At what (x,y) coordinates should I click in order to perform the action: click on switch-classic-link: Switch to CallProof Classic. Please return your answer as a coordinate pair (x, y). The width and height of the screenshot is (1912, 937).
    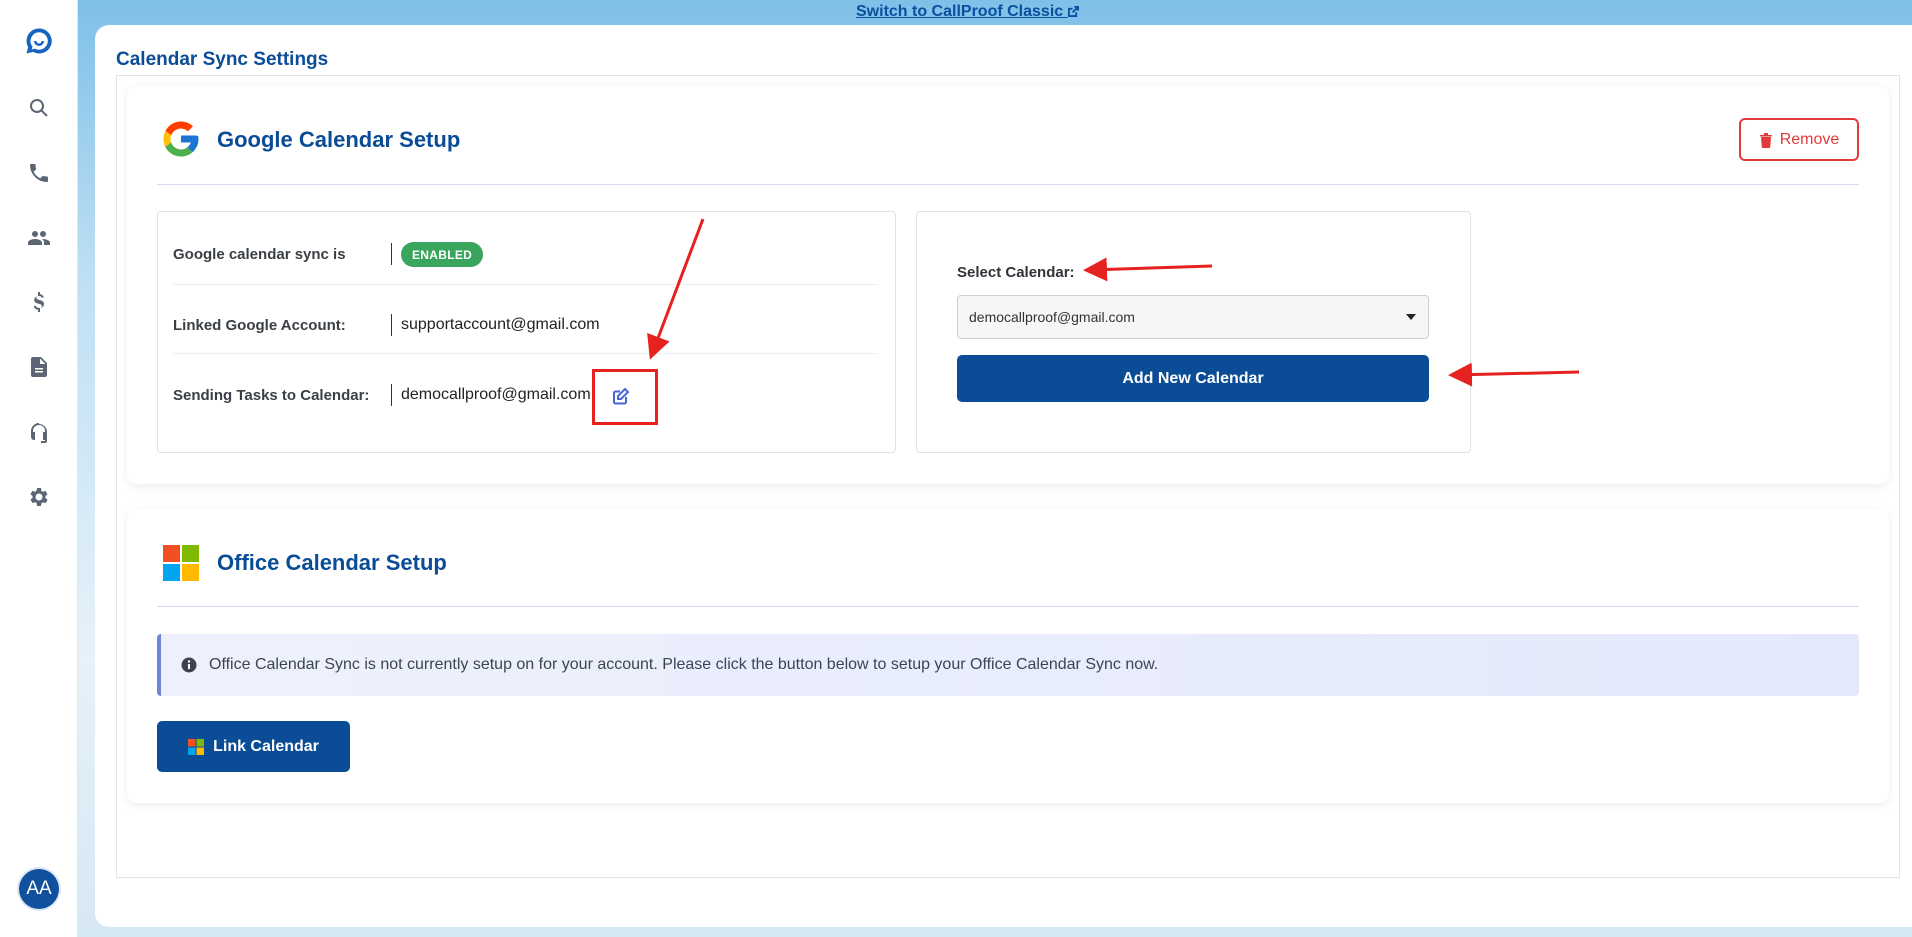
    Looking at the image, I should click on (967, 12).